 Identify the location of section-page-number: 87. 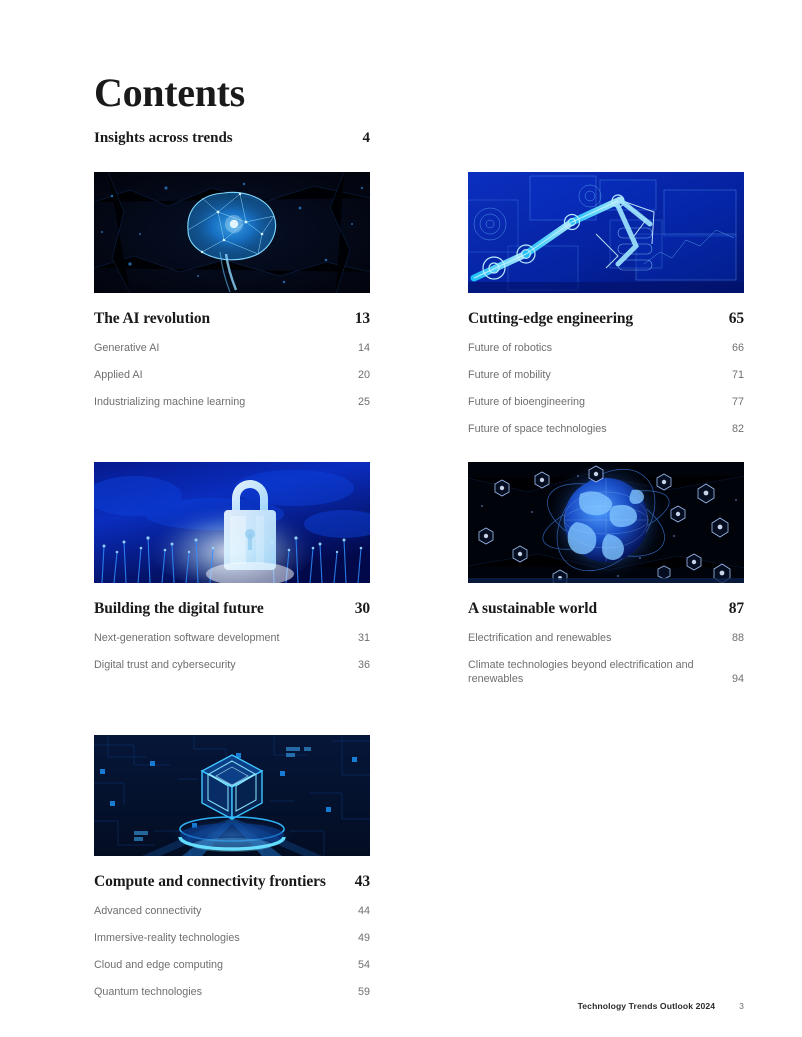
(736, 608).